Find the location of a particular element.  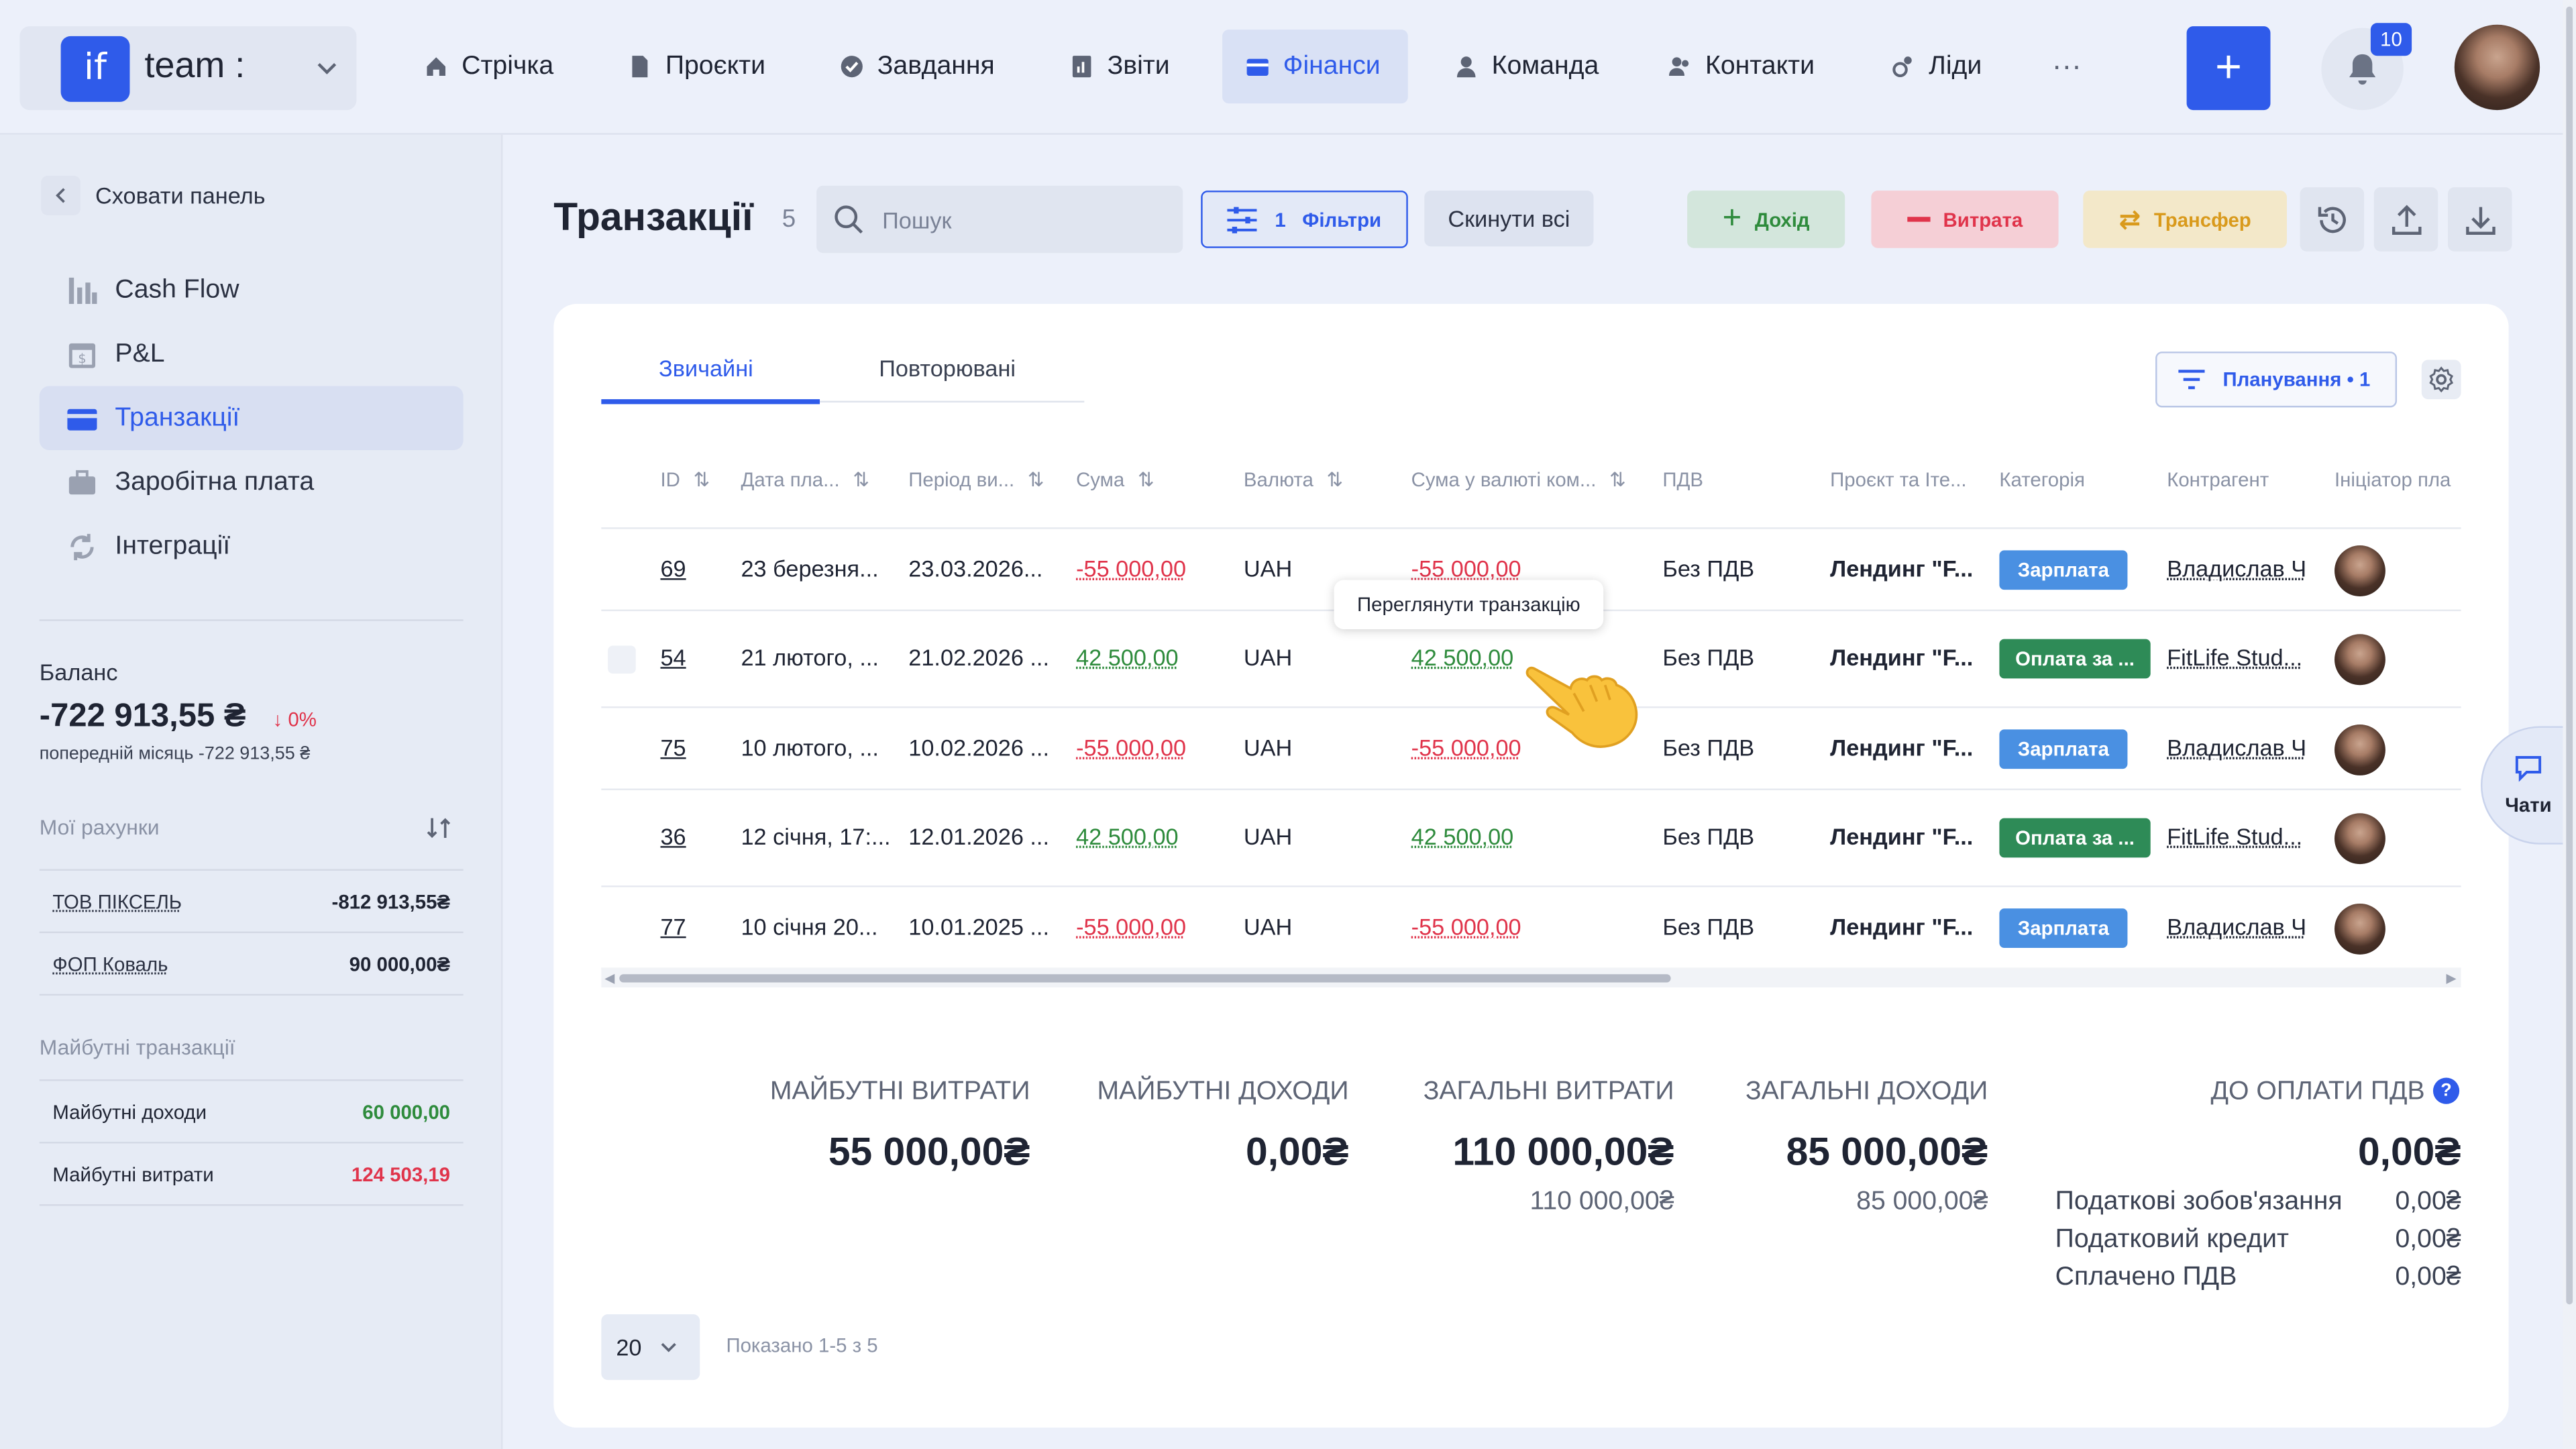

transaction-id-link: 36 is located at coordinates (673, 836).